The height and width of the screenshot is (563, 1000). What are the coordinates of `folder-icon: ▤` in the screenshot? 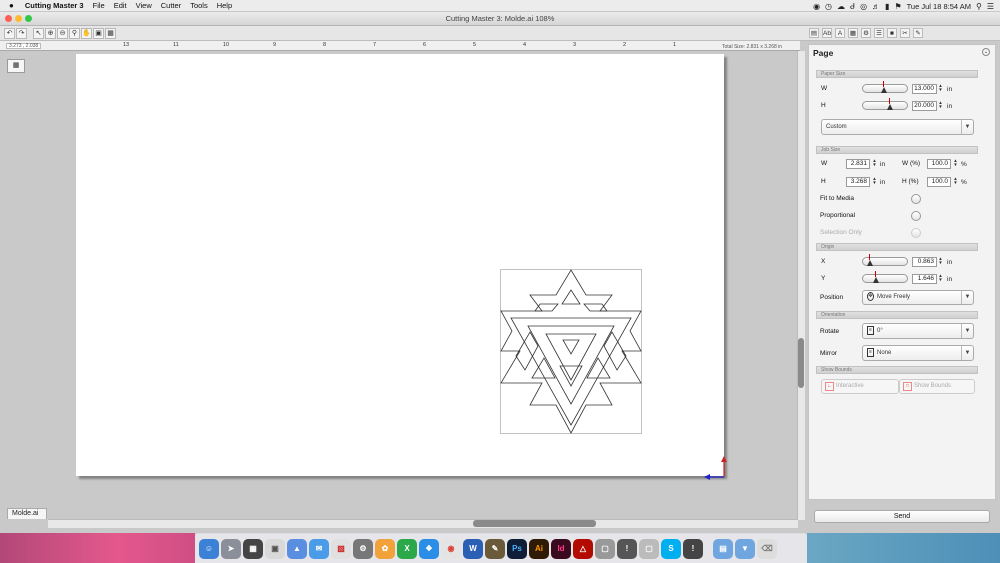 It's located at (723, 548).